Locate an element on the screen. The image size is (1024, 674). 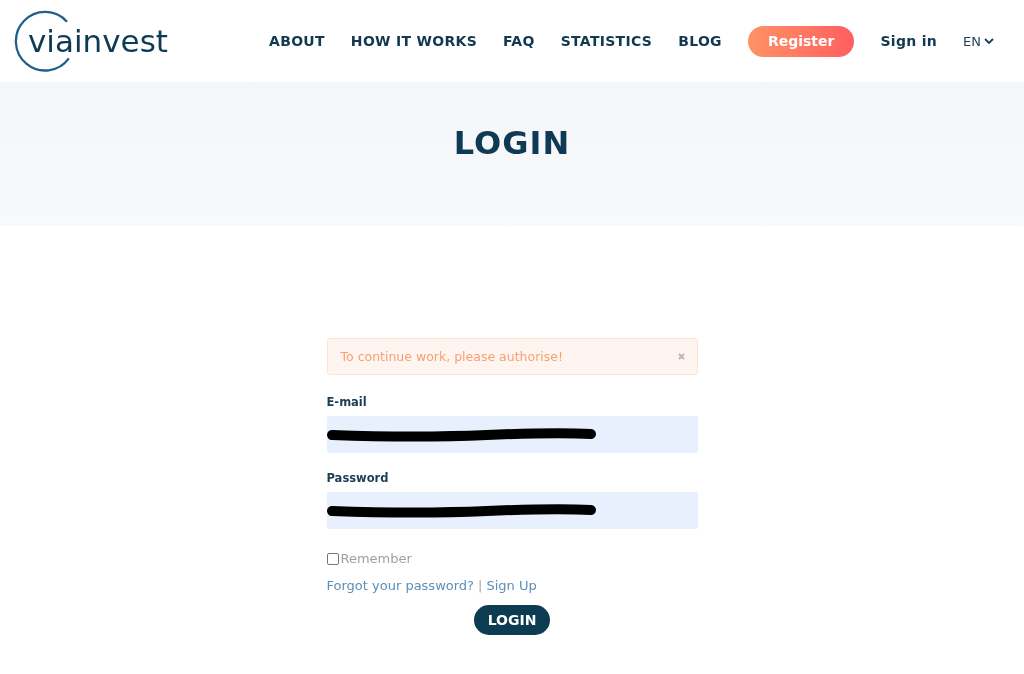
nav-link: ABOUT is located at coordinates (297, 41).